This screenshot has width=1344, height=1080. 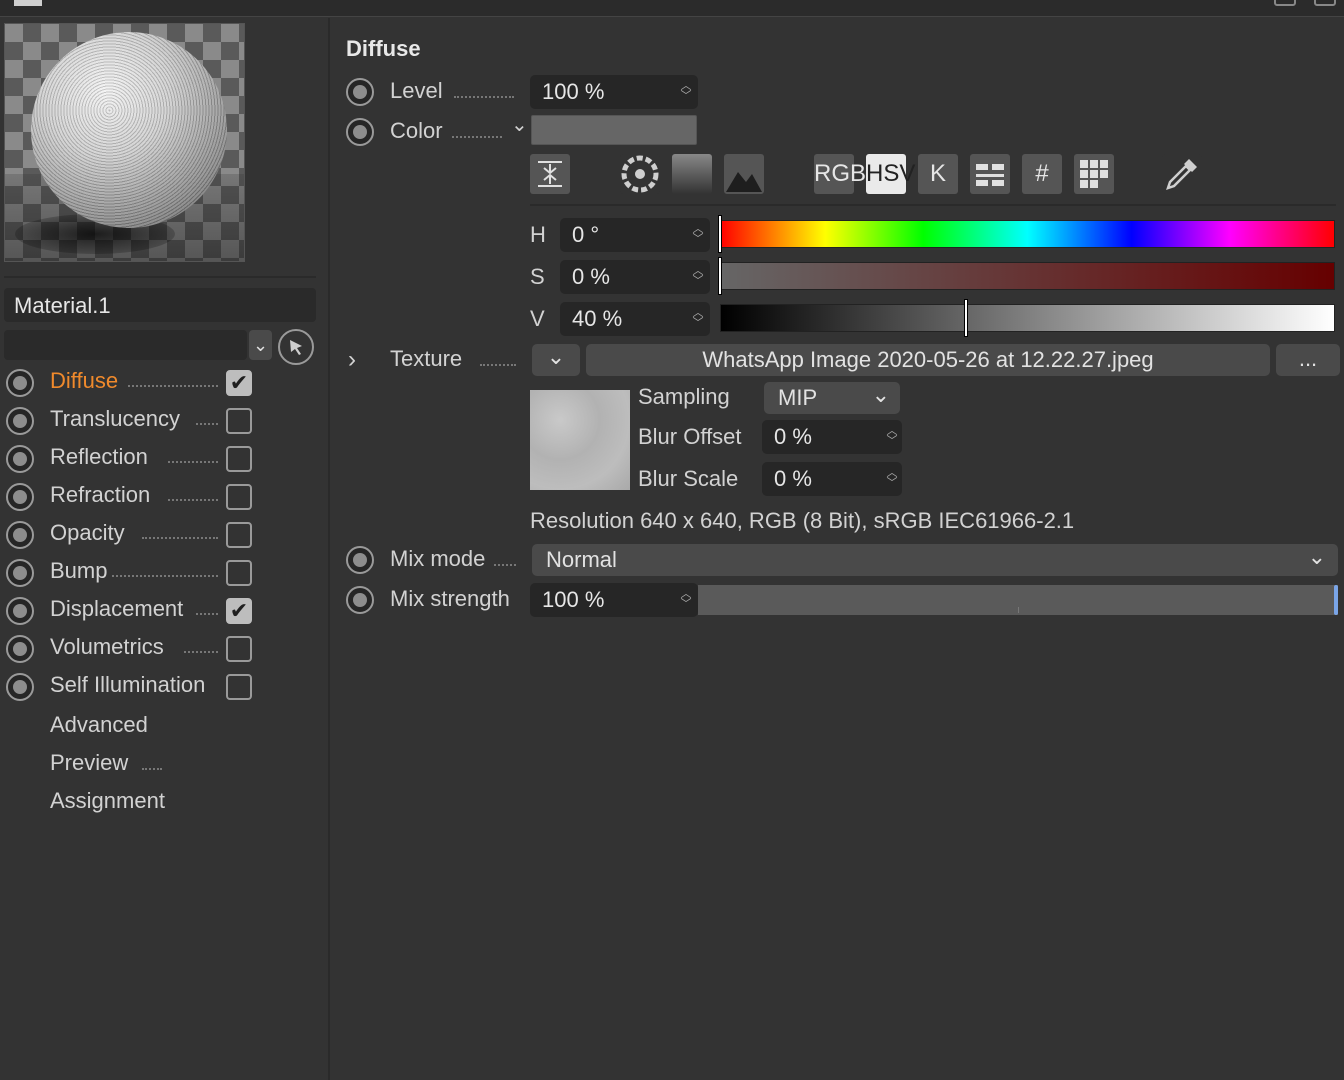 What do you see at coordinates (28, 3) in the screenshot?
I see `window-menu-icon` at bounding box center [28, 3].